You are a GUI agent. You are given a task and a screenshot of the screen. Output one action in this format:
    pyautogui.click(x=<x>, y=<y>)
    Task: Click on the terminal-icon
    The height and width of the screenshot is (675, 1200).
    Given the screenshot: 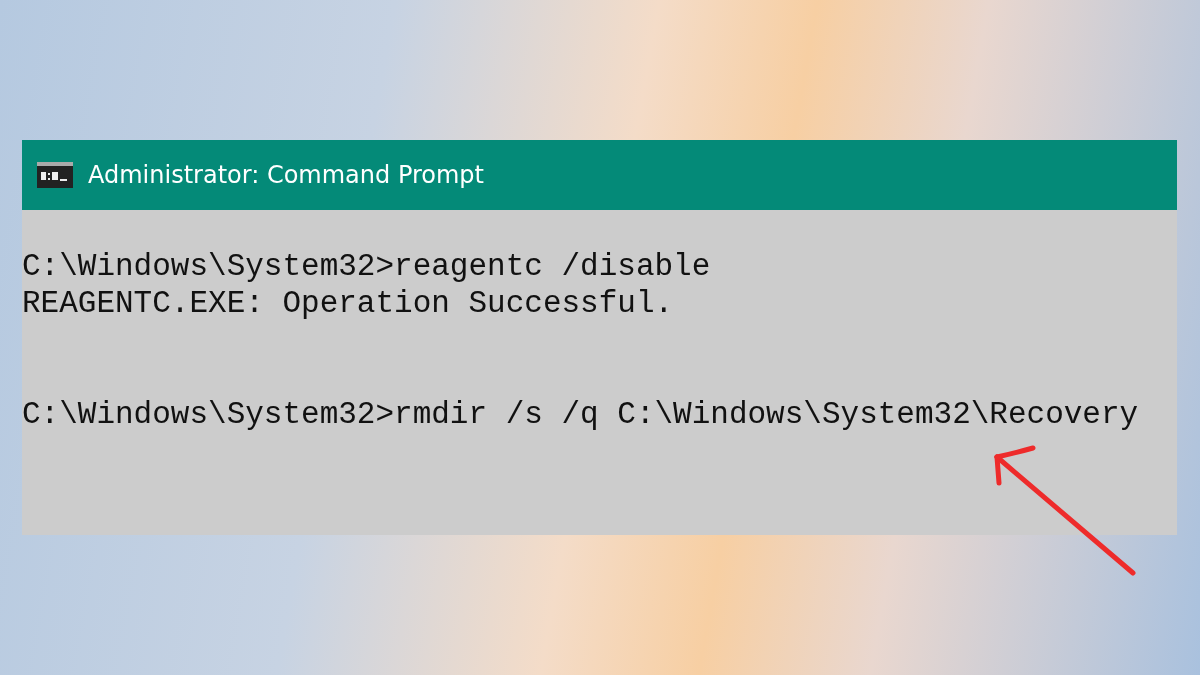 What is the action you would take?
    pyautogui.click(x=55, y=175)
    